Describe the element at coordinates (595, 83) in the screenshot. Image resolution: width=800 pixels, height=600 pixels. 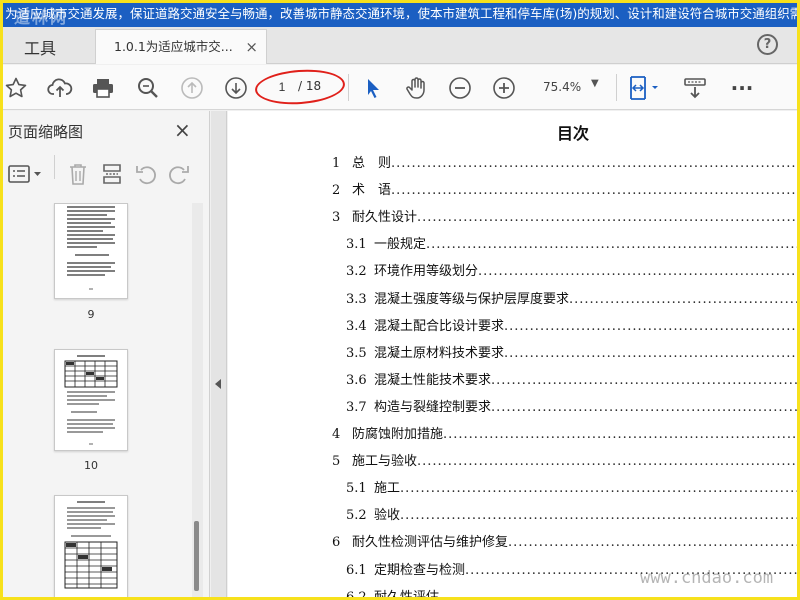
I see `chevron-down-icon: ▼` at that location.